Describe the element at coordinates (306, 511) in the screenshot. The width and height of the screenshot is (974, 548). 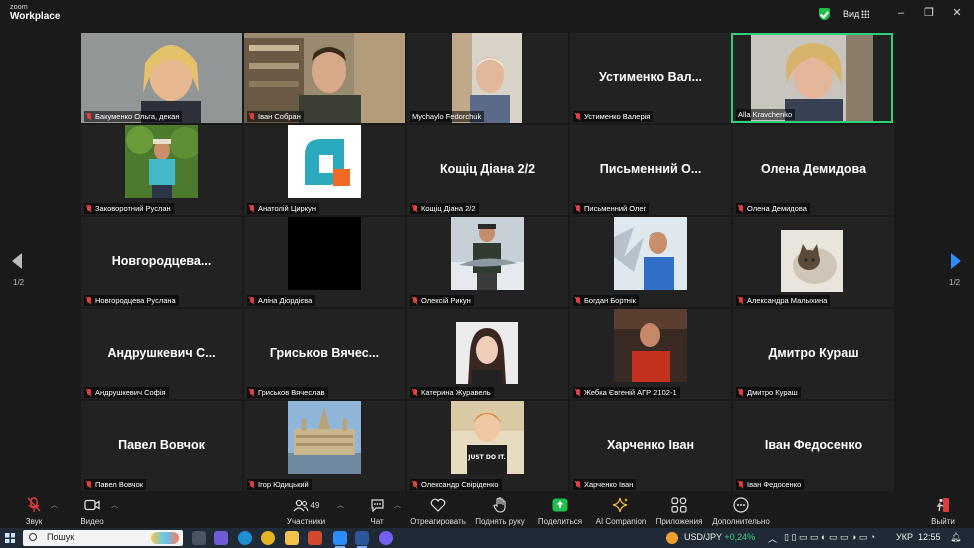
I see `participants-button: 49 Участники` at that location.